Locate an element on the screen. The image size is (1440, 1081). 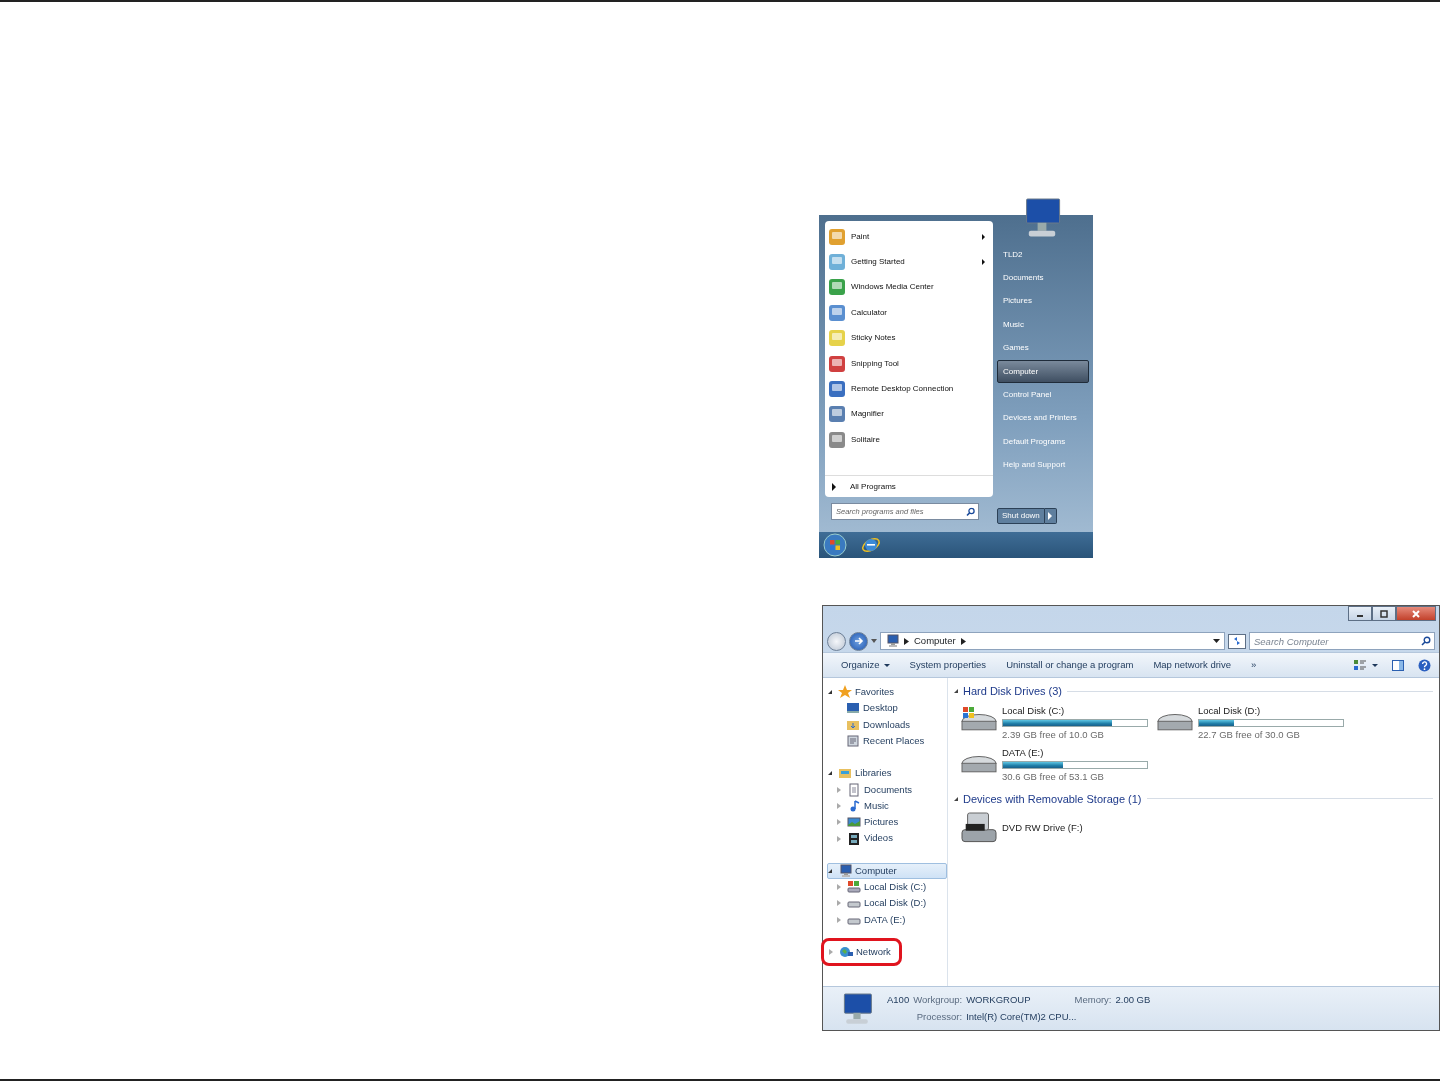
view-list-icon is located at coordinates (1360, 665).